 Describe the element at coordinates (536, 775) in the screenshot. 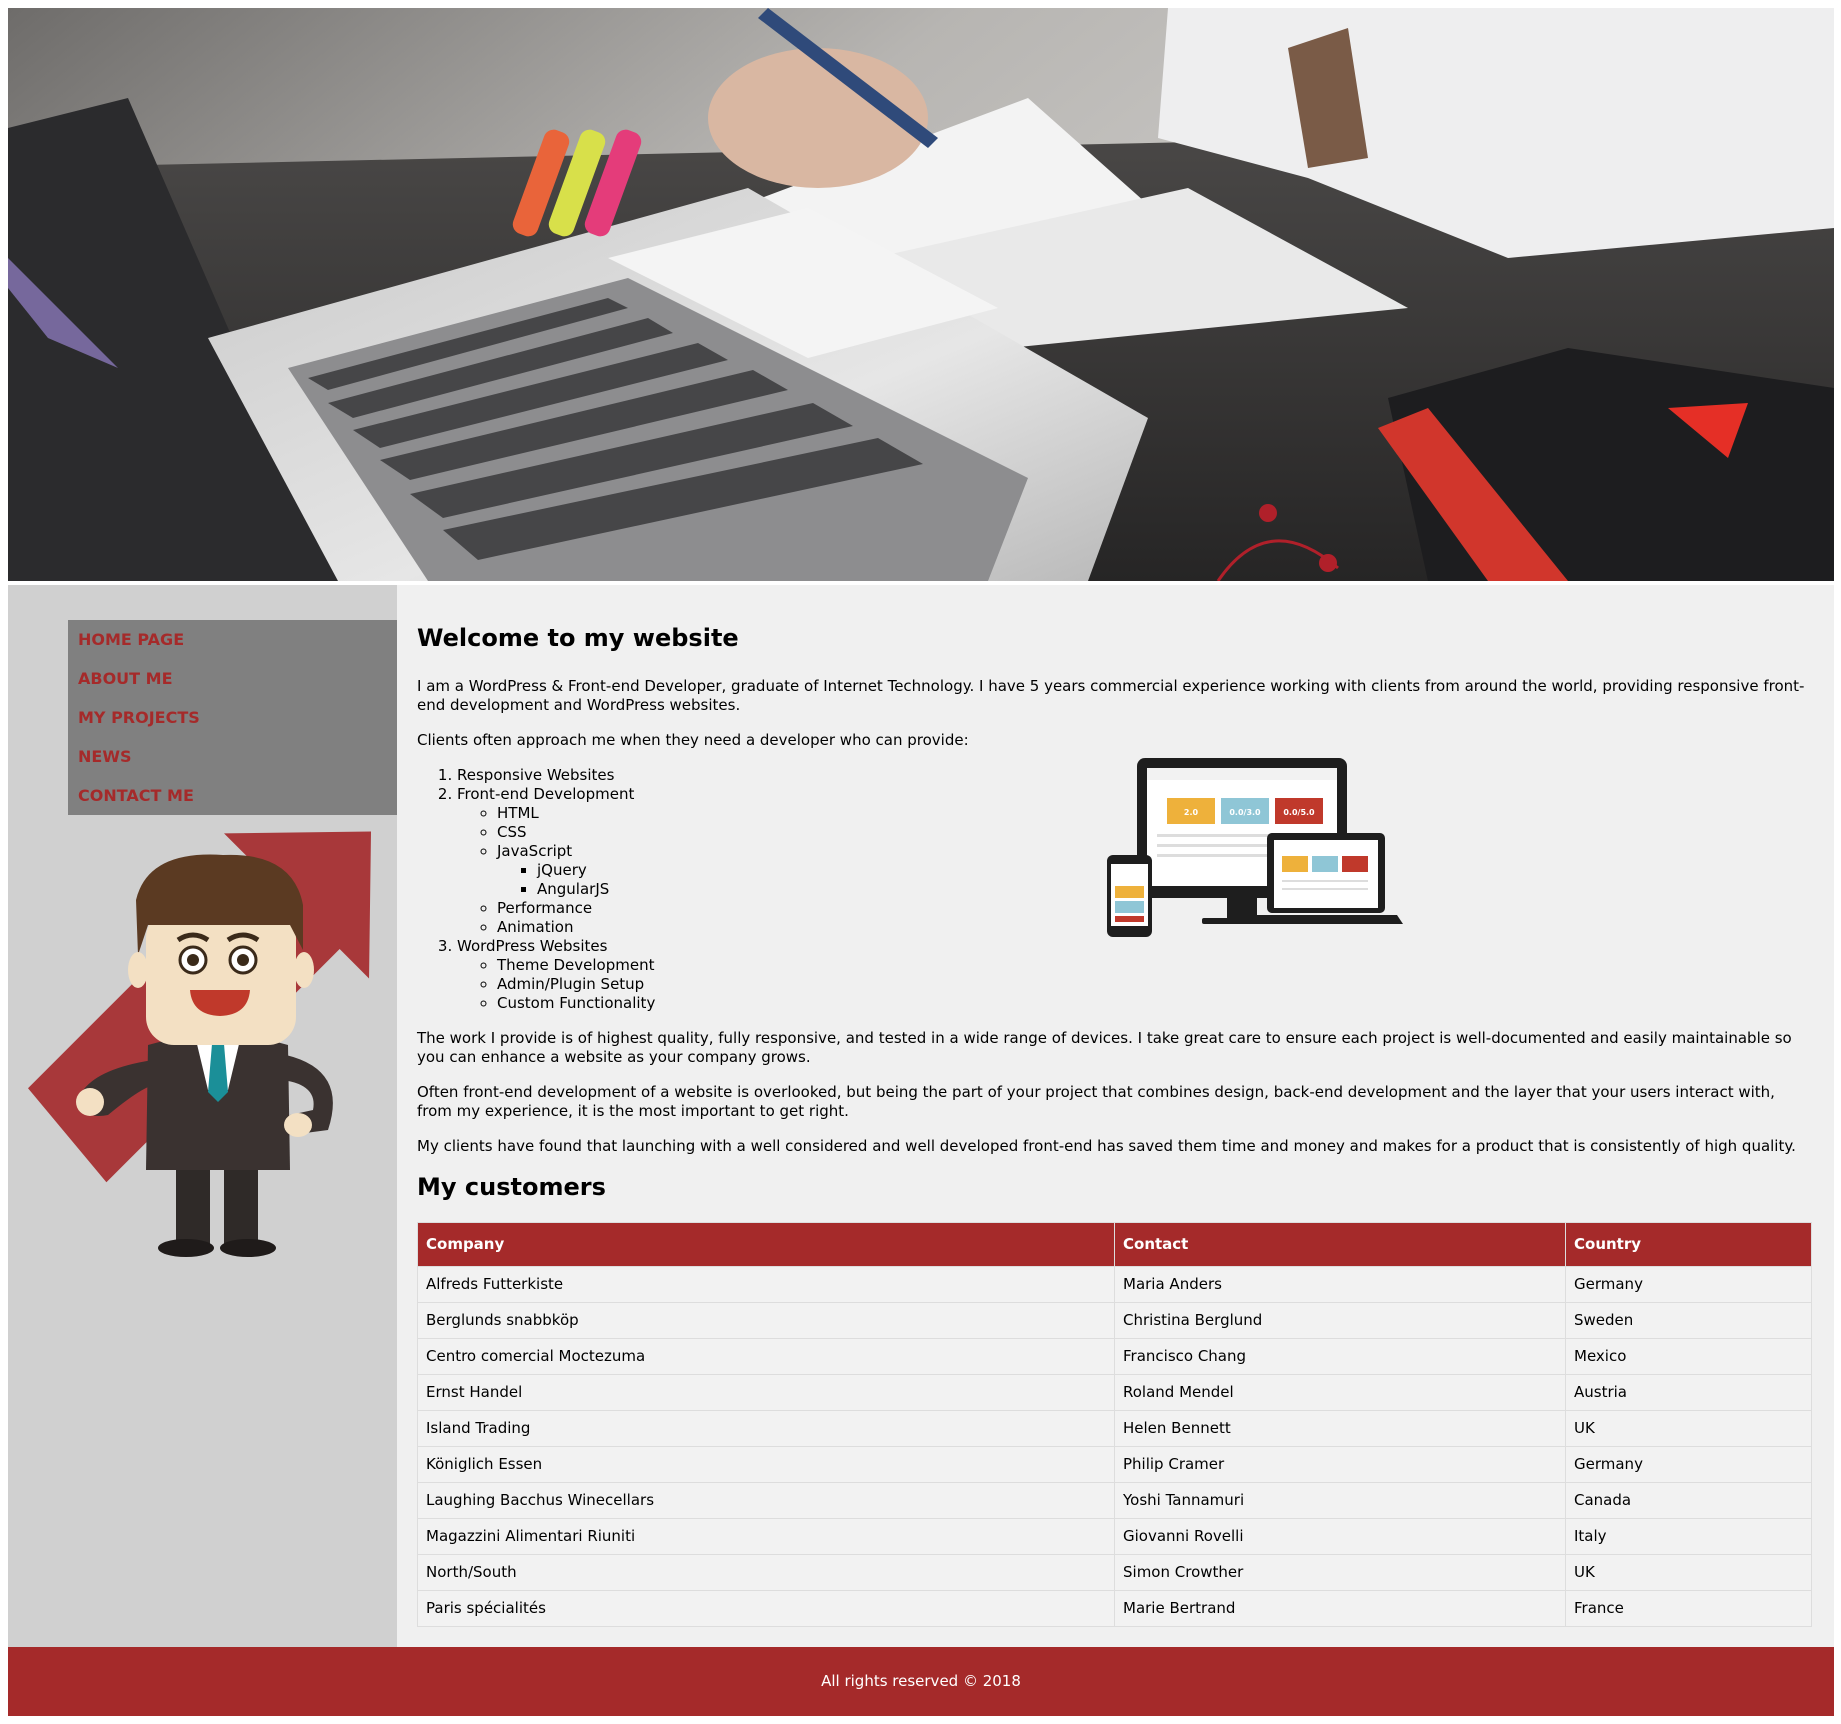

I see `service-label: Responsive Websites` at that location.